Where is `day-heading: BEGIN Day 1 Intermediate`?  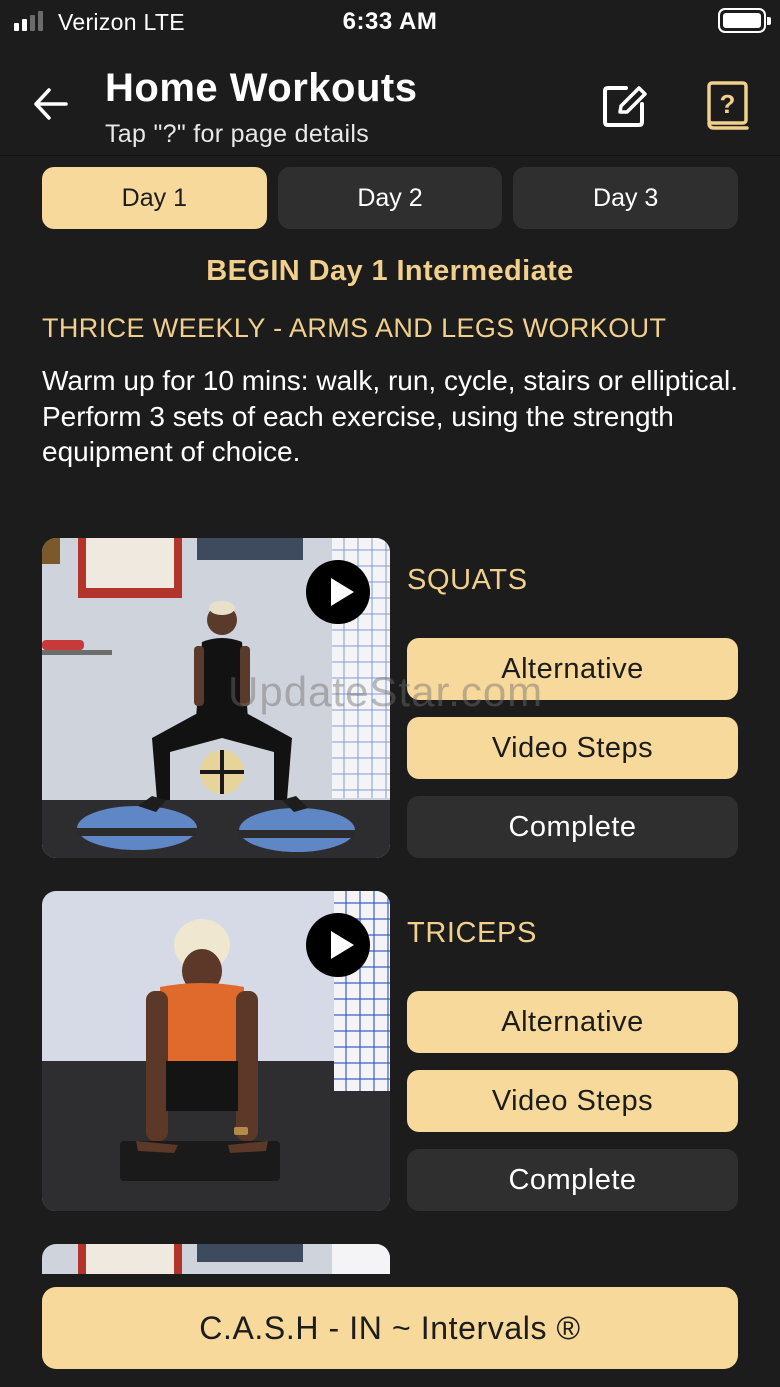
day-heading: BEGIN Day 1 Intermediate is located at coordinates (390, 271).